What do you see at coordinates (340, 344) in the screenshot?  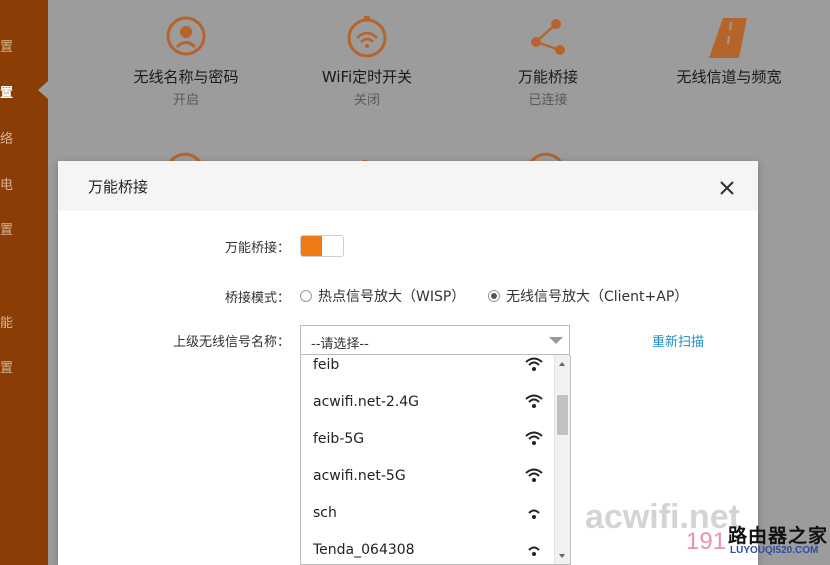 I see `ssid-select-value: --请选择--` at bounding box center [340, 344].